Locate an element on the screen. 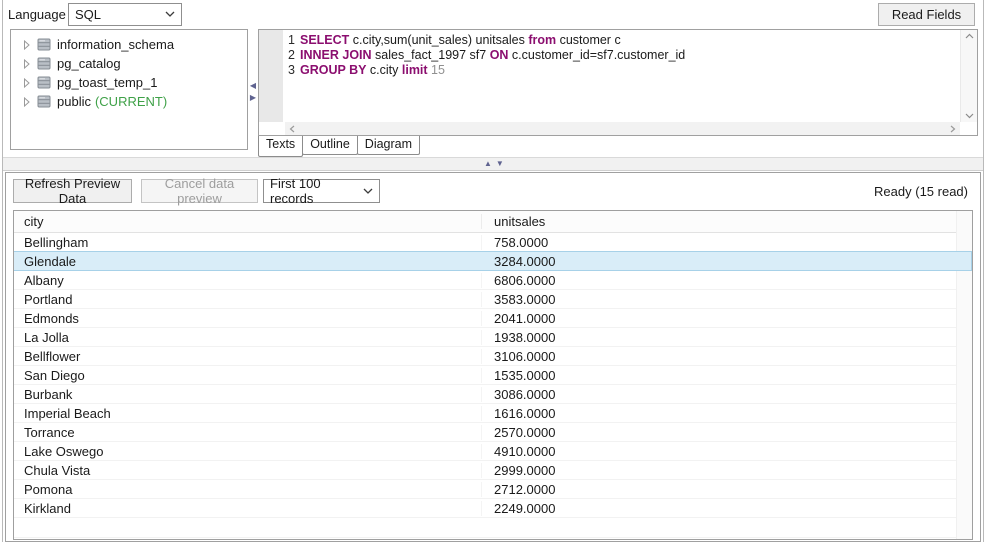 This screenshot has width=986, height=542. tab-texts: Texts is located at coordinates (281, 146).